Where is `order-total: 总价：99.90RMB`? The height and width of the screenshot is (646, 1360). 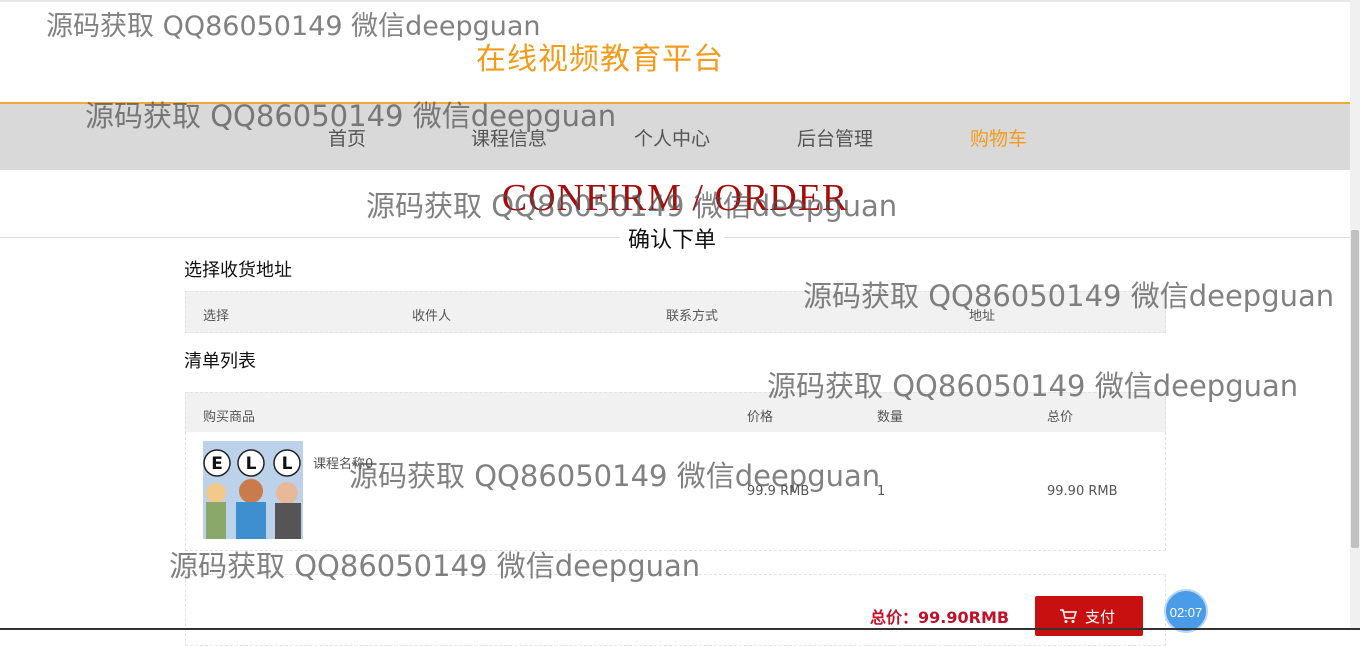 order-total: 总价：99.90RMB is located at coordinates (939, 616).